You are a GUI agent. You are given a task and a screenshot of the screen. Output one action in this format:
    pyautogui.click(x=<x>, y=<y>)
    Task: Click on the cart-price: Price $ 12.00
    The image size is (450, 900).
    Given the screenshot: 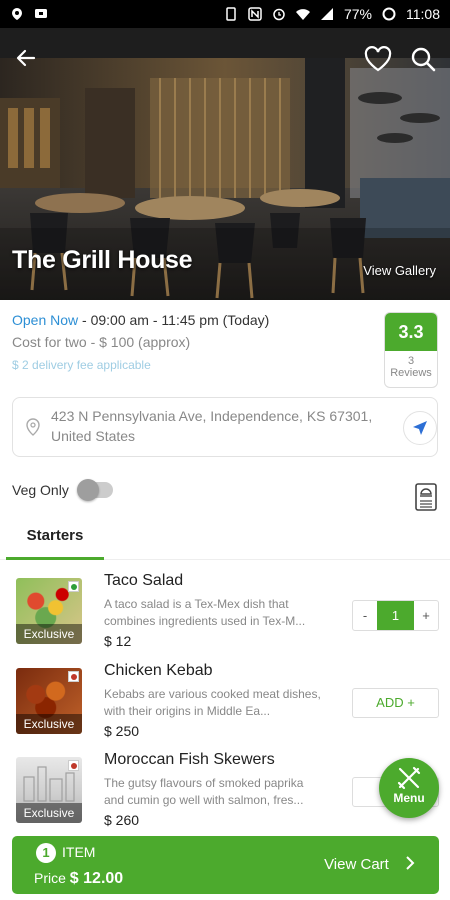 What is the action you would take?
    pyautogui.click(x=78, y=879)
    